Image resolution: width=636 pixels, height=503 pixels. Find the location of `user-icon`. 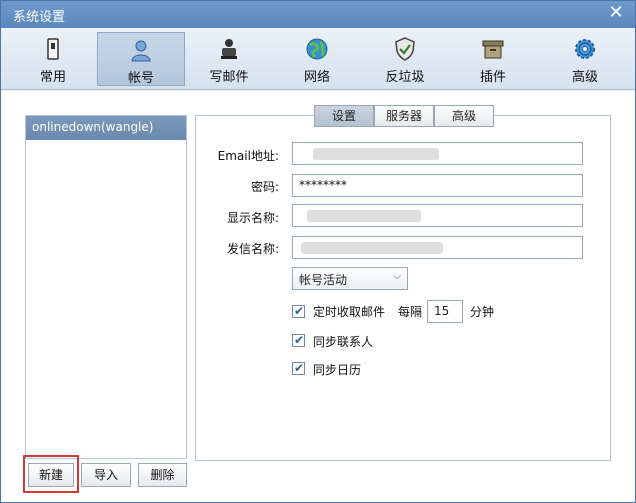

user-icon is located at coordinates (141, 51).